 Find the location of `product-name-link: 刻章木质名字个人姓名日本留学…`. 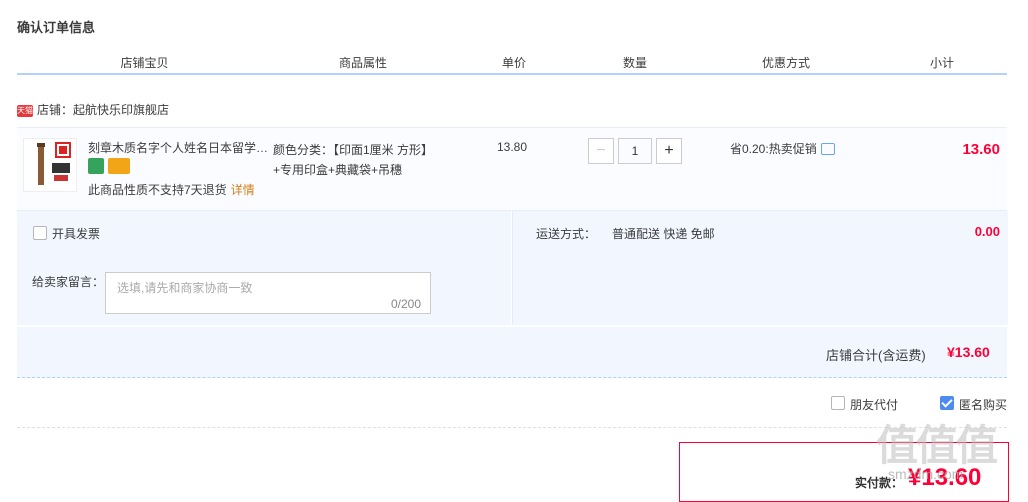

product-name-link: 刻章木质名字个人姓名日本留学… is located at coordinates (179, 147).